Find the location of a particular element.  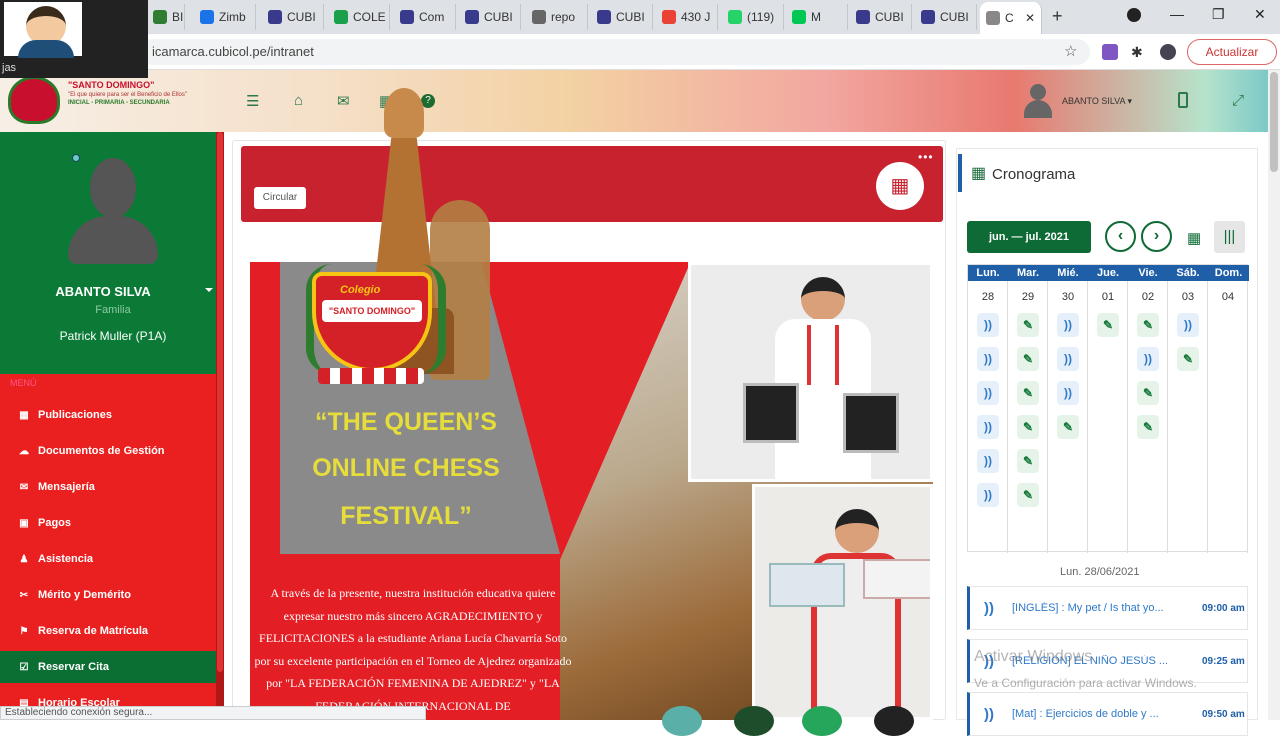

fullscreen-icon: ⤢ is located at coordinates (1238, 100).